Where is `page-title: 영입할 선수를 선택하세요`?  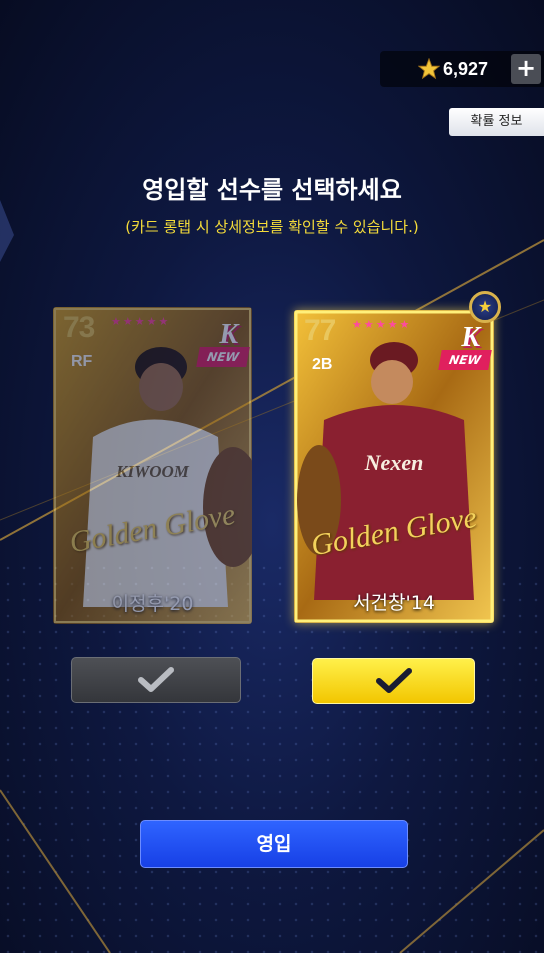 page-title: 영입할 선수를 선택하세요 is located at coordinates (272, 190).